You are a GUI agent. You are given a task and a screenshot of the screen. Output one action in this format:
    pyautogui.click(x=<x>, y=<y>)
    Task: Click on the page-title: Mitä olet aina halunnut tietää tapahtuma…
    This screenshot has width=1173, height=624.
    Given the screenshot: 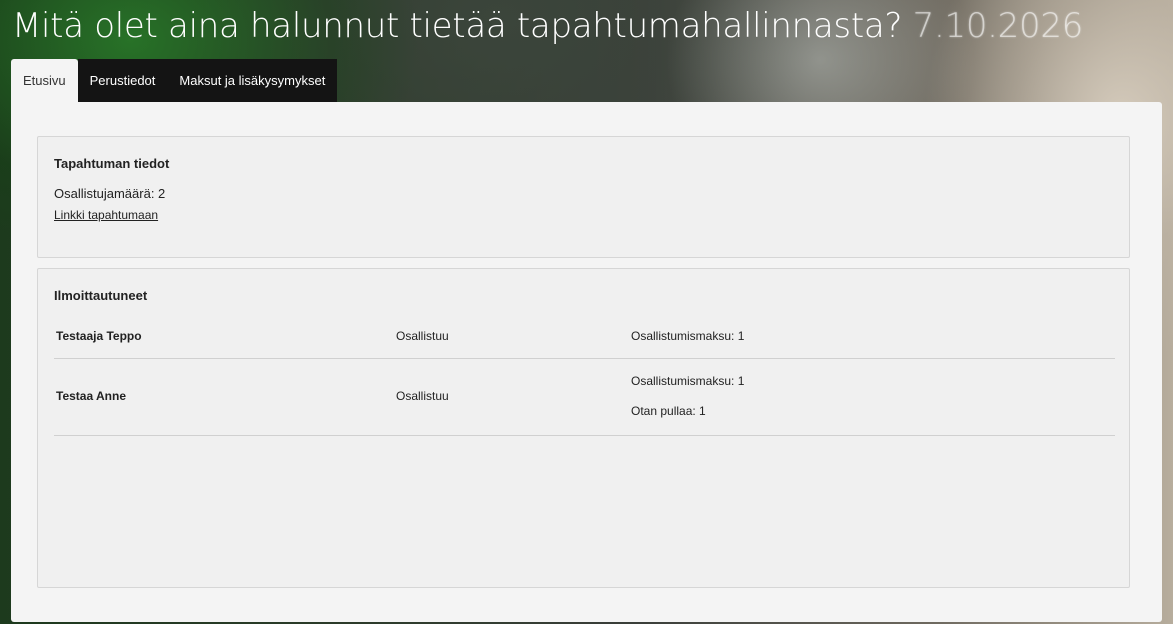 What is the action you would take?
    pyautogui.click(x=547, y=26)
    